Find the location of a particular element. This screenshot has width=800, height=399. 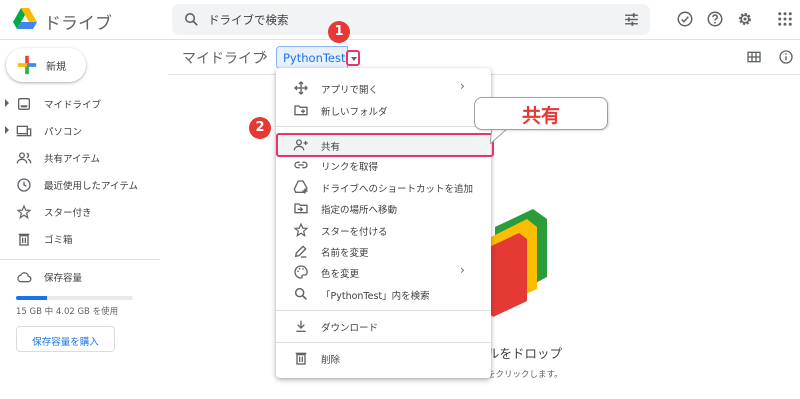

add-shortcut-icon is located at coordinates (300, 187).